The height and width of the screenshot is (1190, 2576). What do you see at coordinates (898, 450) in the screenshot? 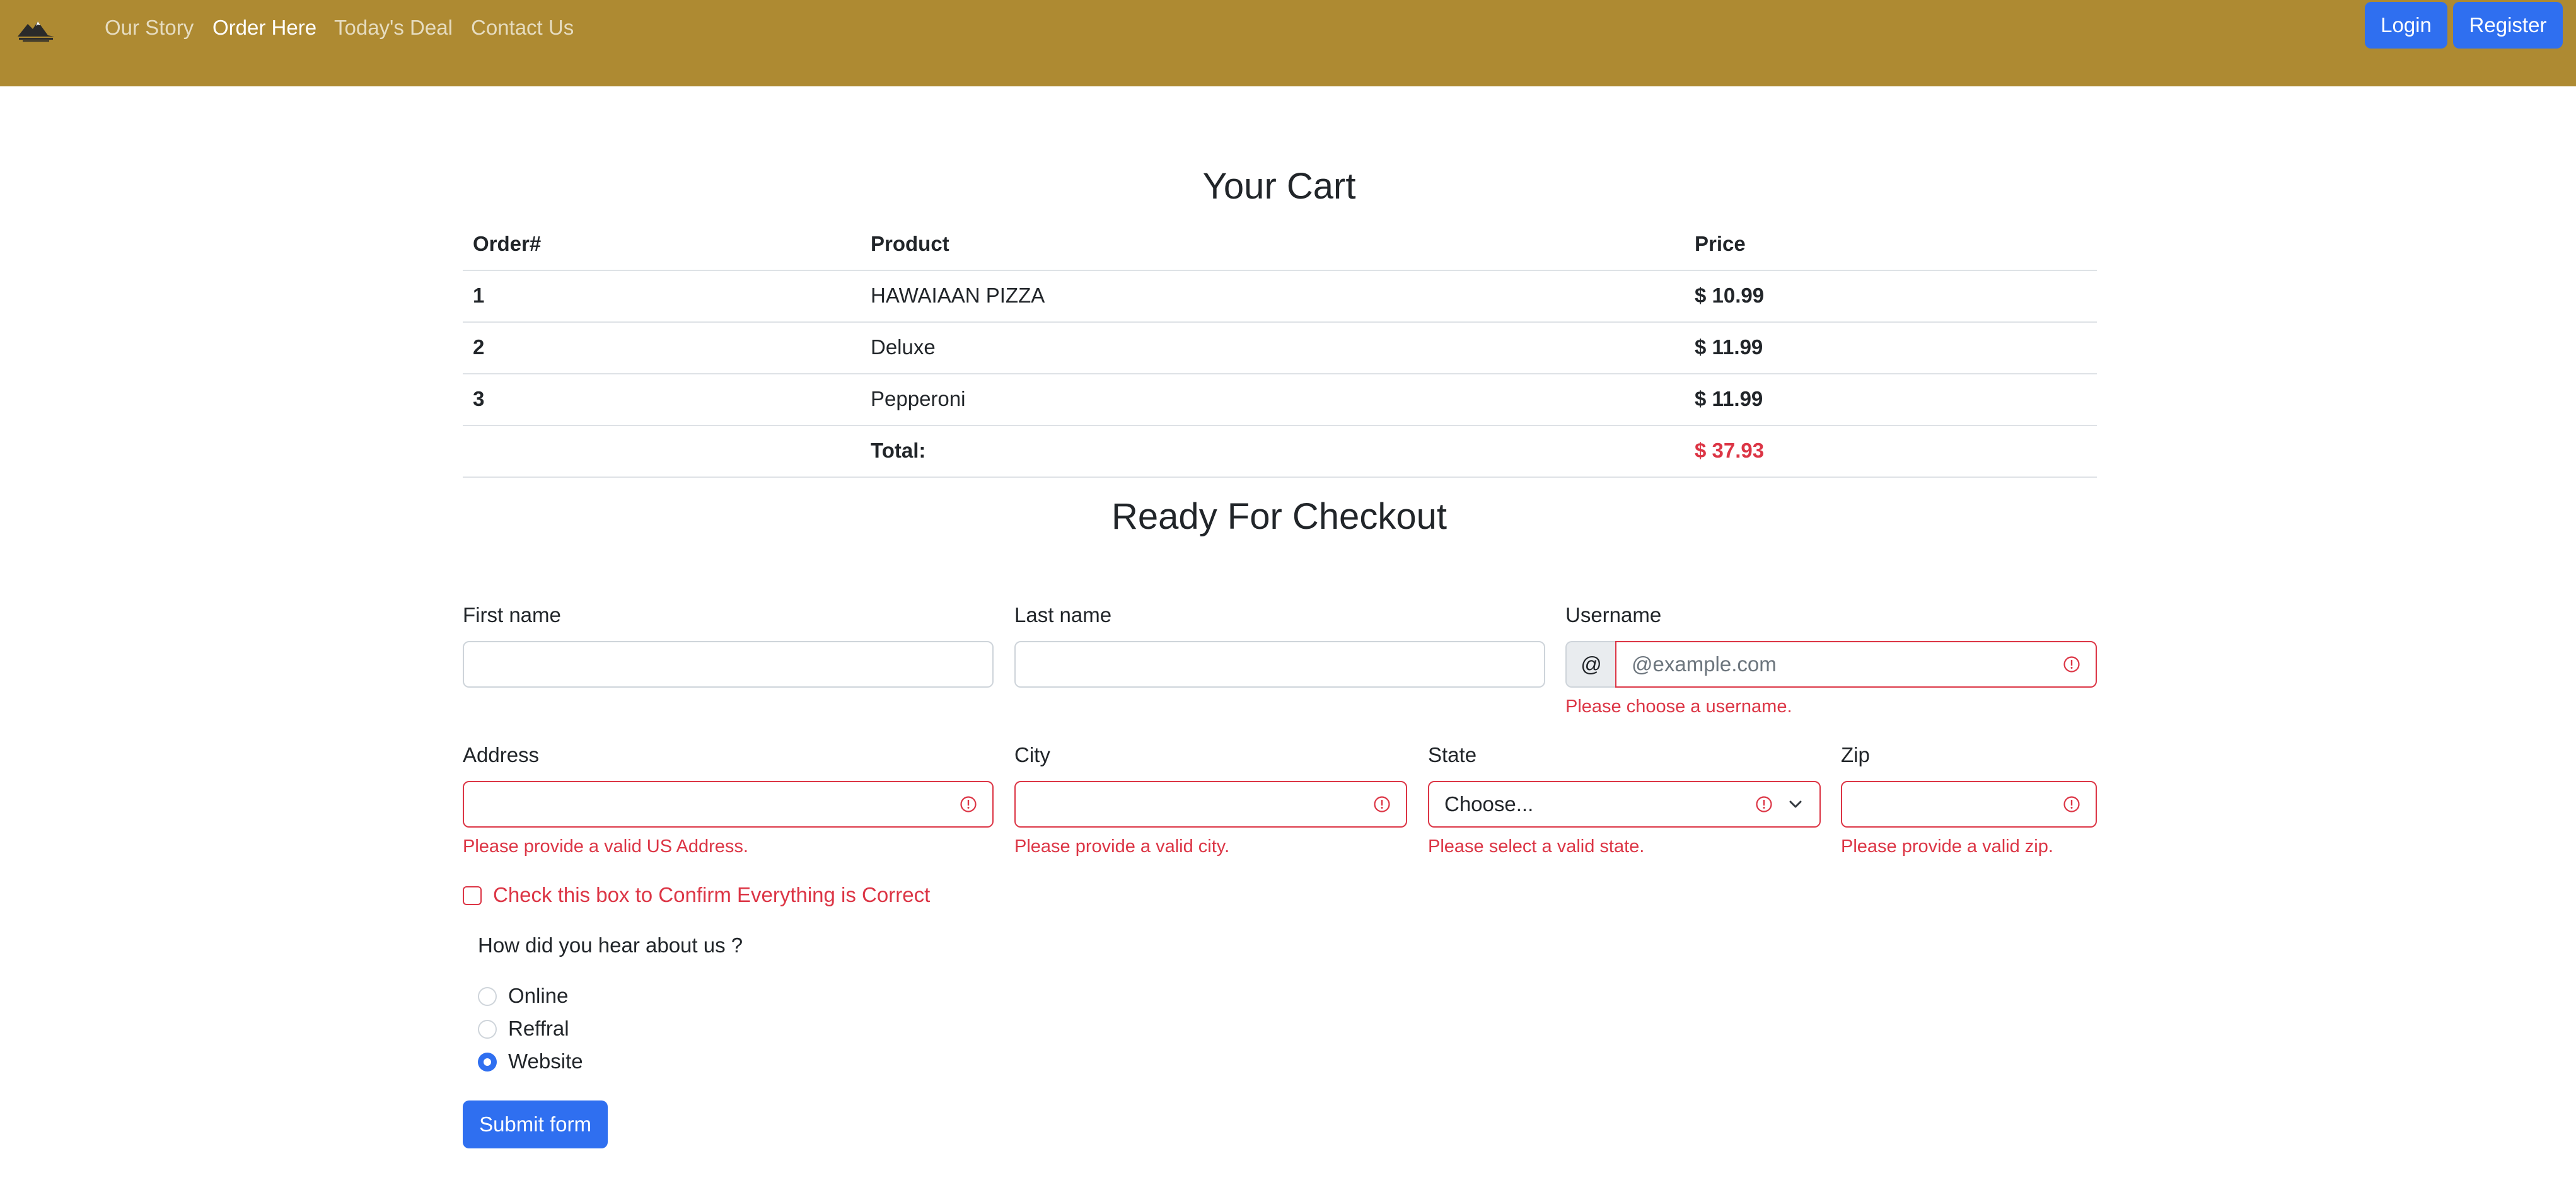
I see `total-label: Total:` at bounding box center [898, 450].